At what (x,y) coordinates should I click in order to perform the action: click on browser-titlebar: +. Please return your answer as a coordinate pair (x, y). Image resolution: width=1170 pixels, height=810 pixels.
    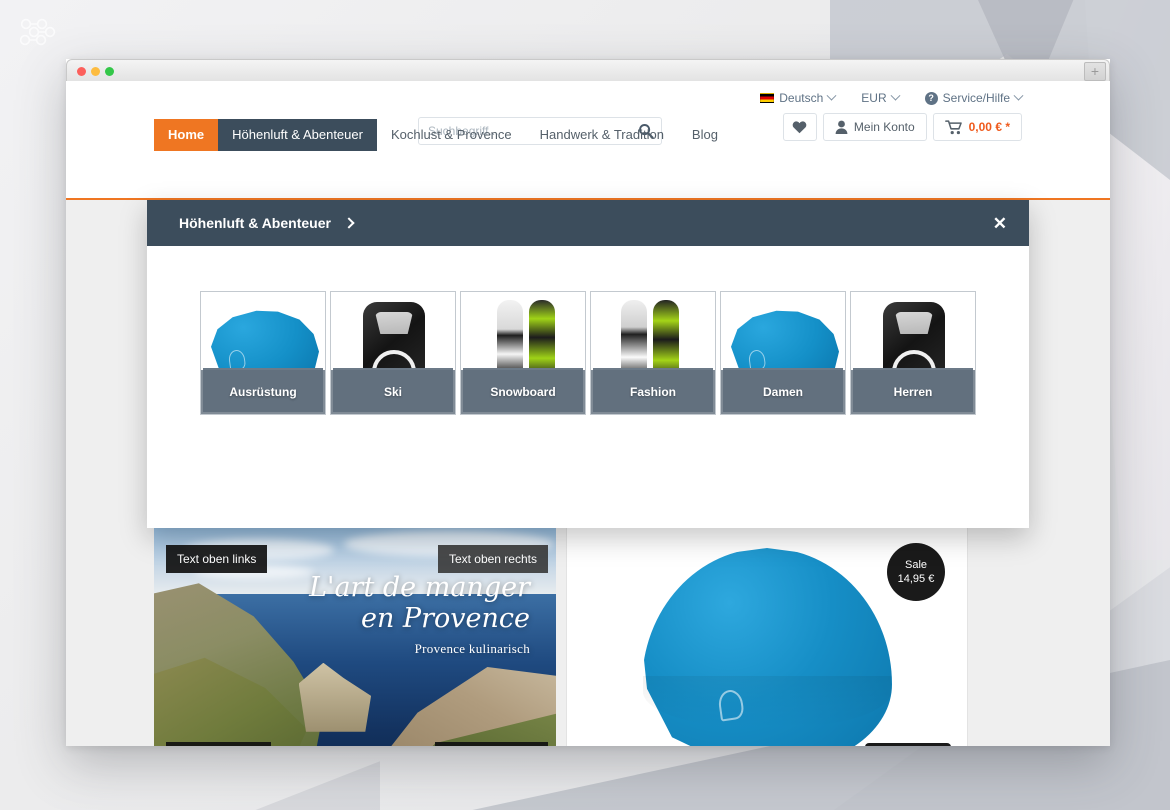
    Looking at the image, I should click on (588, 70).